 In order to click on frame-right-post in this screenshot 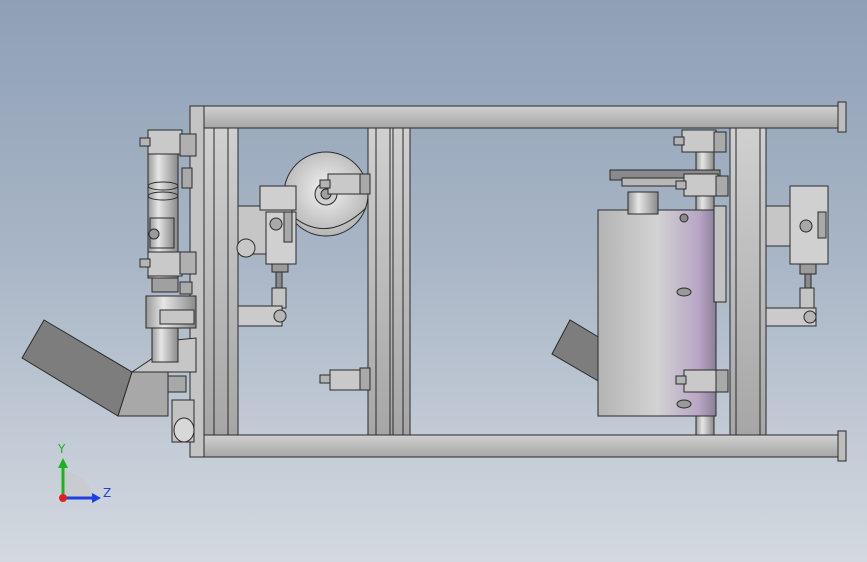, I will do `click(748, 281)`.